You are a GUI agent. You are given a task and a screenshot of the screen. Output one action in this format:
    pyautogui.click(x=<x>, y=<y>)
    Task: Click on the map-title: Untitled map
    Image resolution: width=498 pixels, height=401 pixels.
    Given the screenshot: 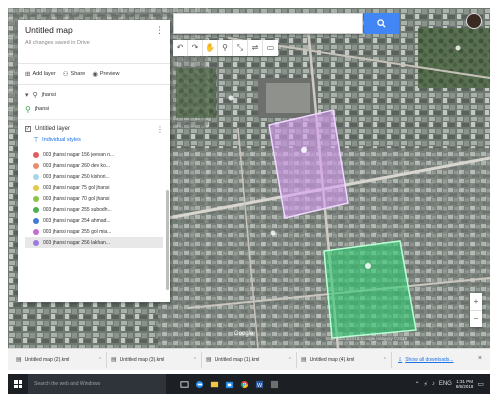 What is the action you would take?
    pyautogui.click(x=94, y=30)
    